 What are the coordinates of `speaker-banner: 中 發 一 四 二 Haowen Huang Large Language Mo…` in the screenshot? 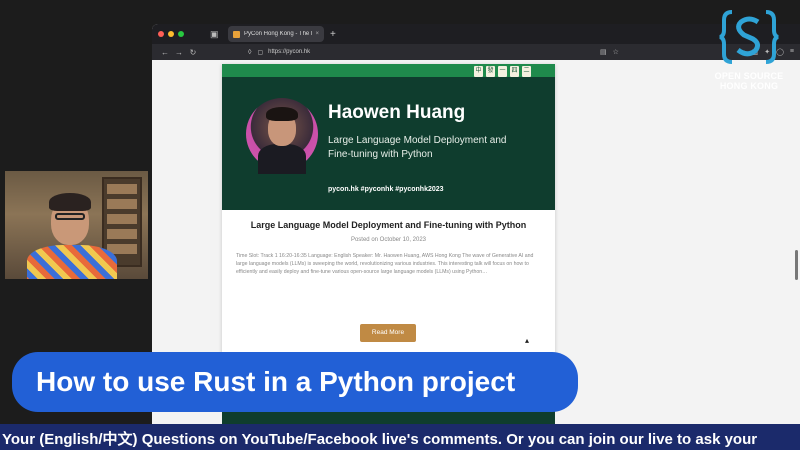 It's located at (388, 137).